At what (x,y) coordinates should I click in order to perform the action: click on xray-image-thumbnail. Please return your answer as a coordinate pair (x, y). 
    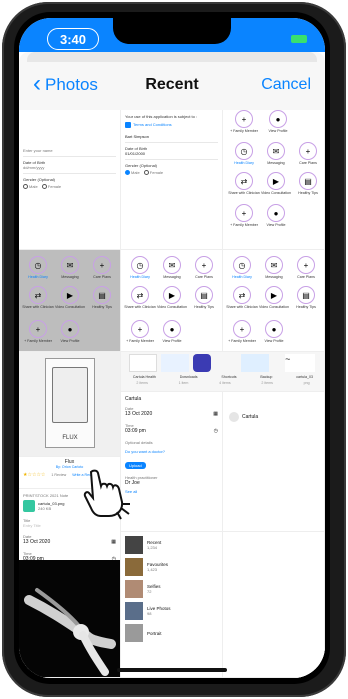
    Looking at the image, I should click on (70, 619).